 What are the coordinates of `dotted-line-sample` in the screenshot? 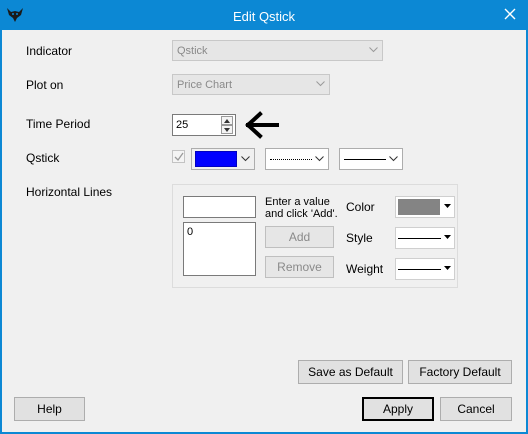 It's located at (291, 159).